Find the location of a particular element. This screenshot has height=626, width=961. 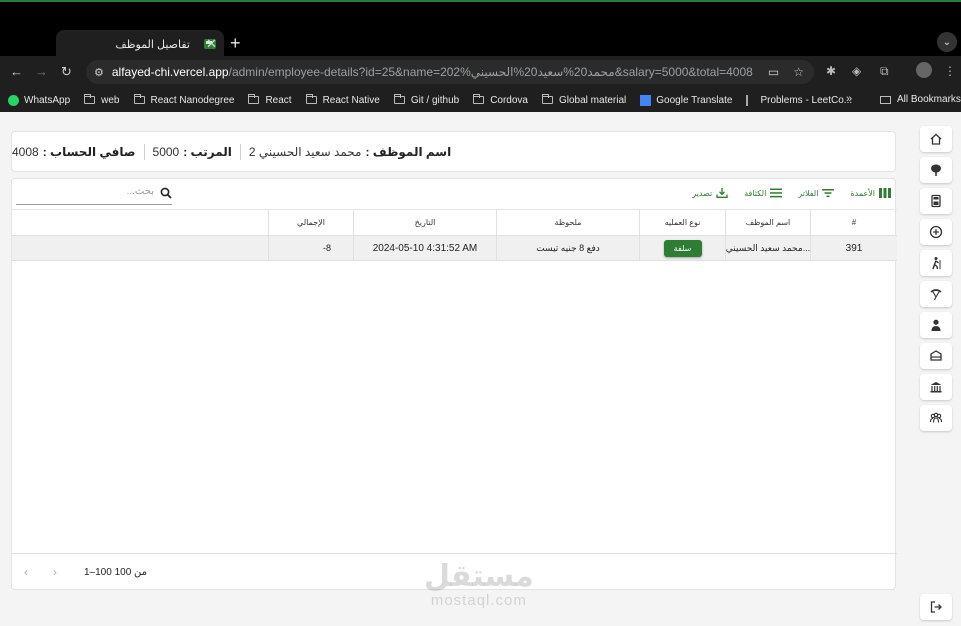

column-header-date: التاريخ is located at coordinates (424, 222).